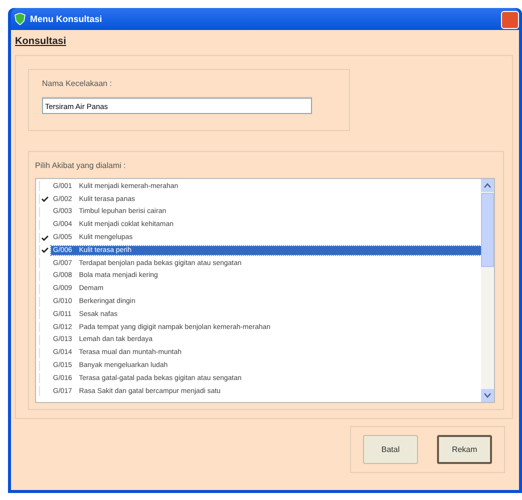 The width and height of the screenshot is (522, 500). I want to click on window-title: Menu Konsultasi, so click(66, 19).